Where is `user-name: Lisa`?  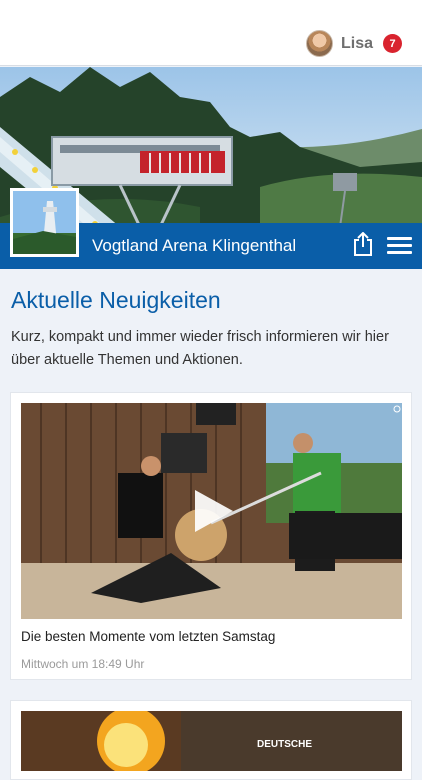 user-name: Lisa is located at coordinates (357, 44).